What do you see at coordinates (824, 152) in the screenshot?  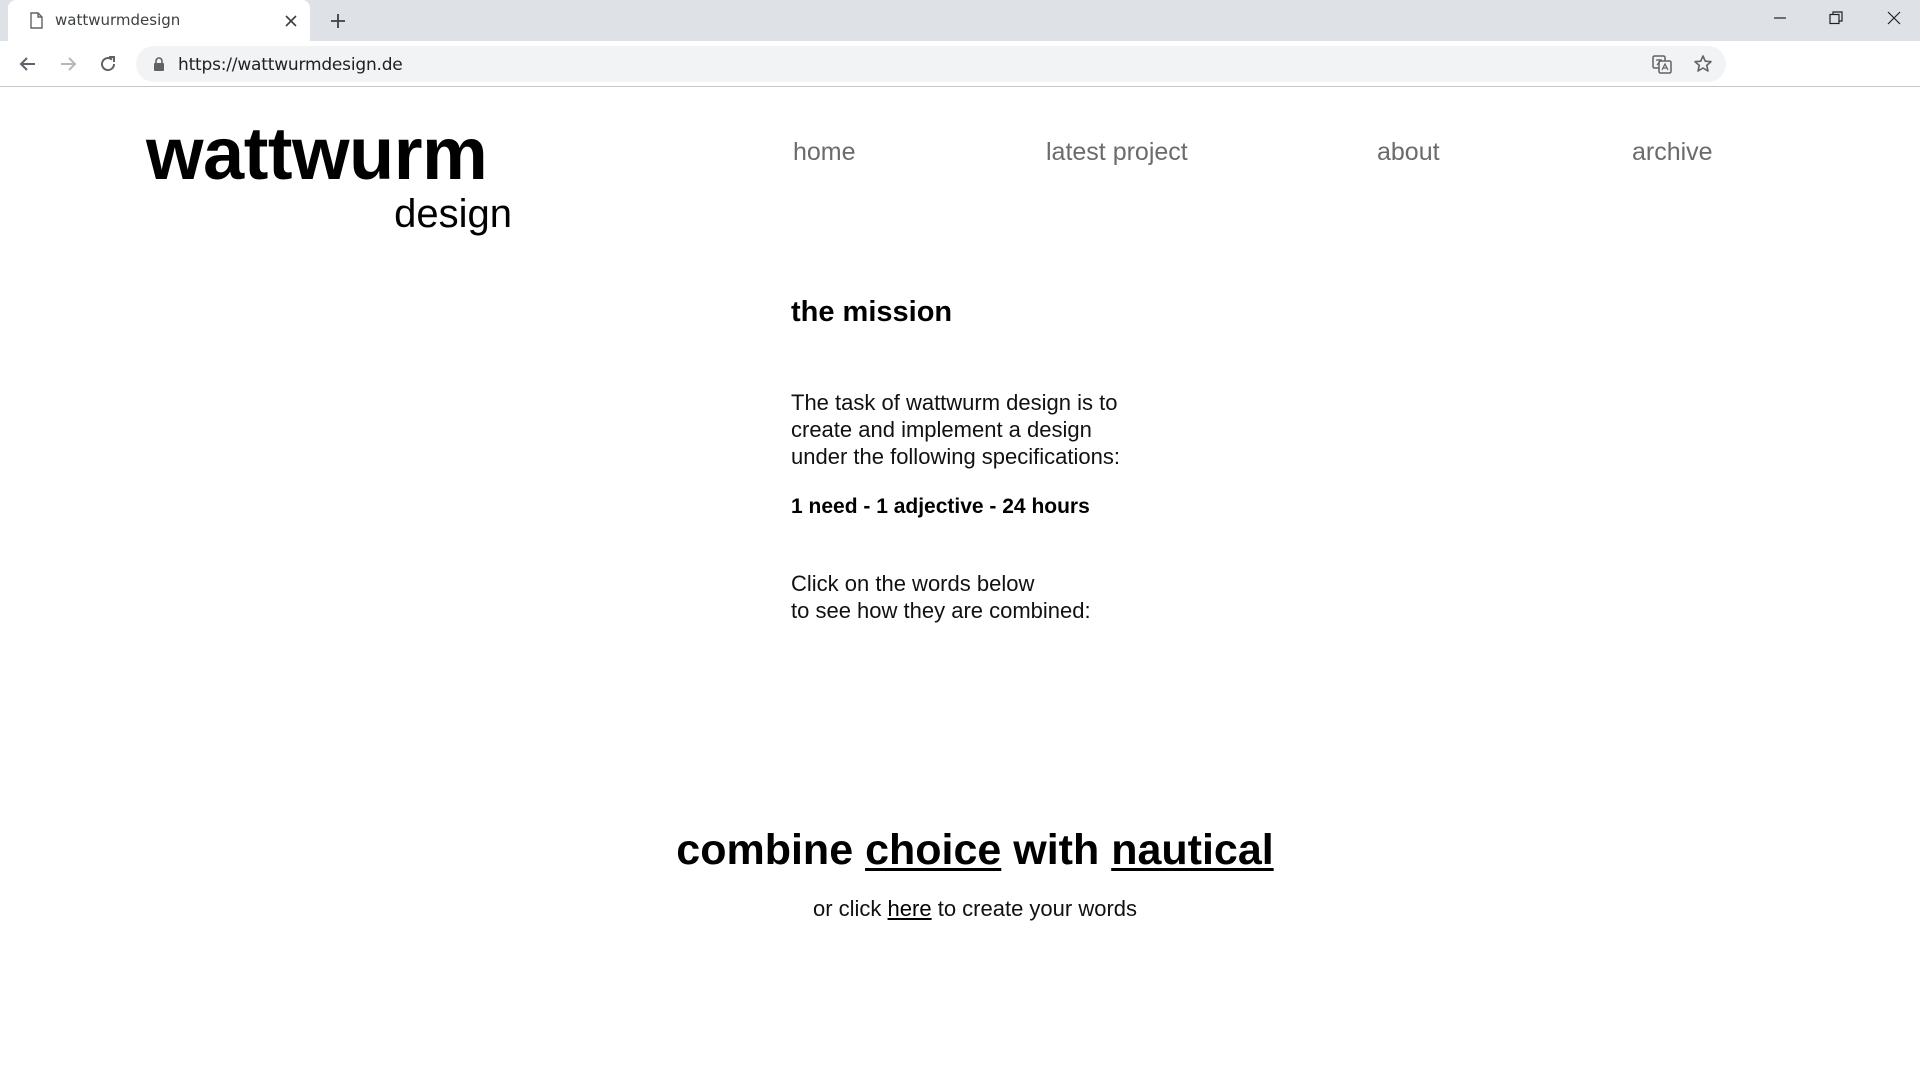 I see `nav-home: home` at bounding box center [824, 152].